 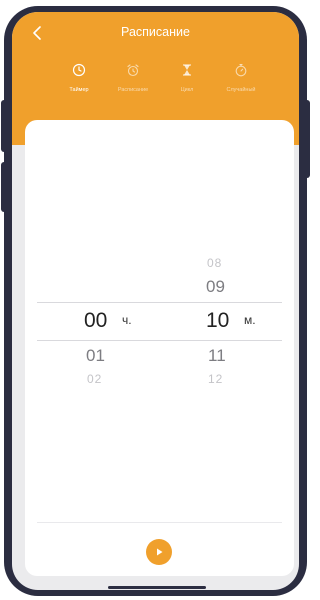 I want to click on stopwatch-icon, so click(x=241, y=70).